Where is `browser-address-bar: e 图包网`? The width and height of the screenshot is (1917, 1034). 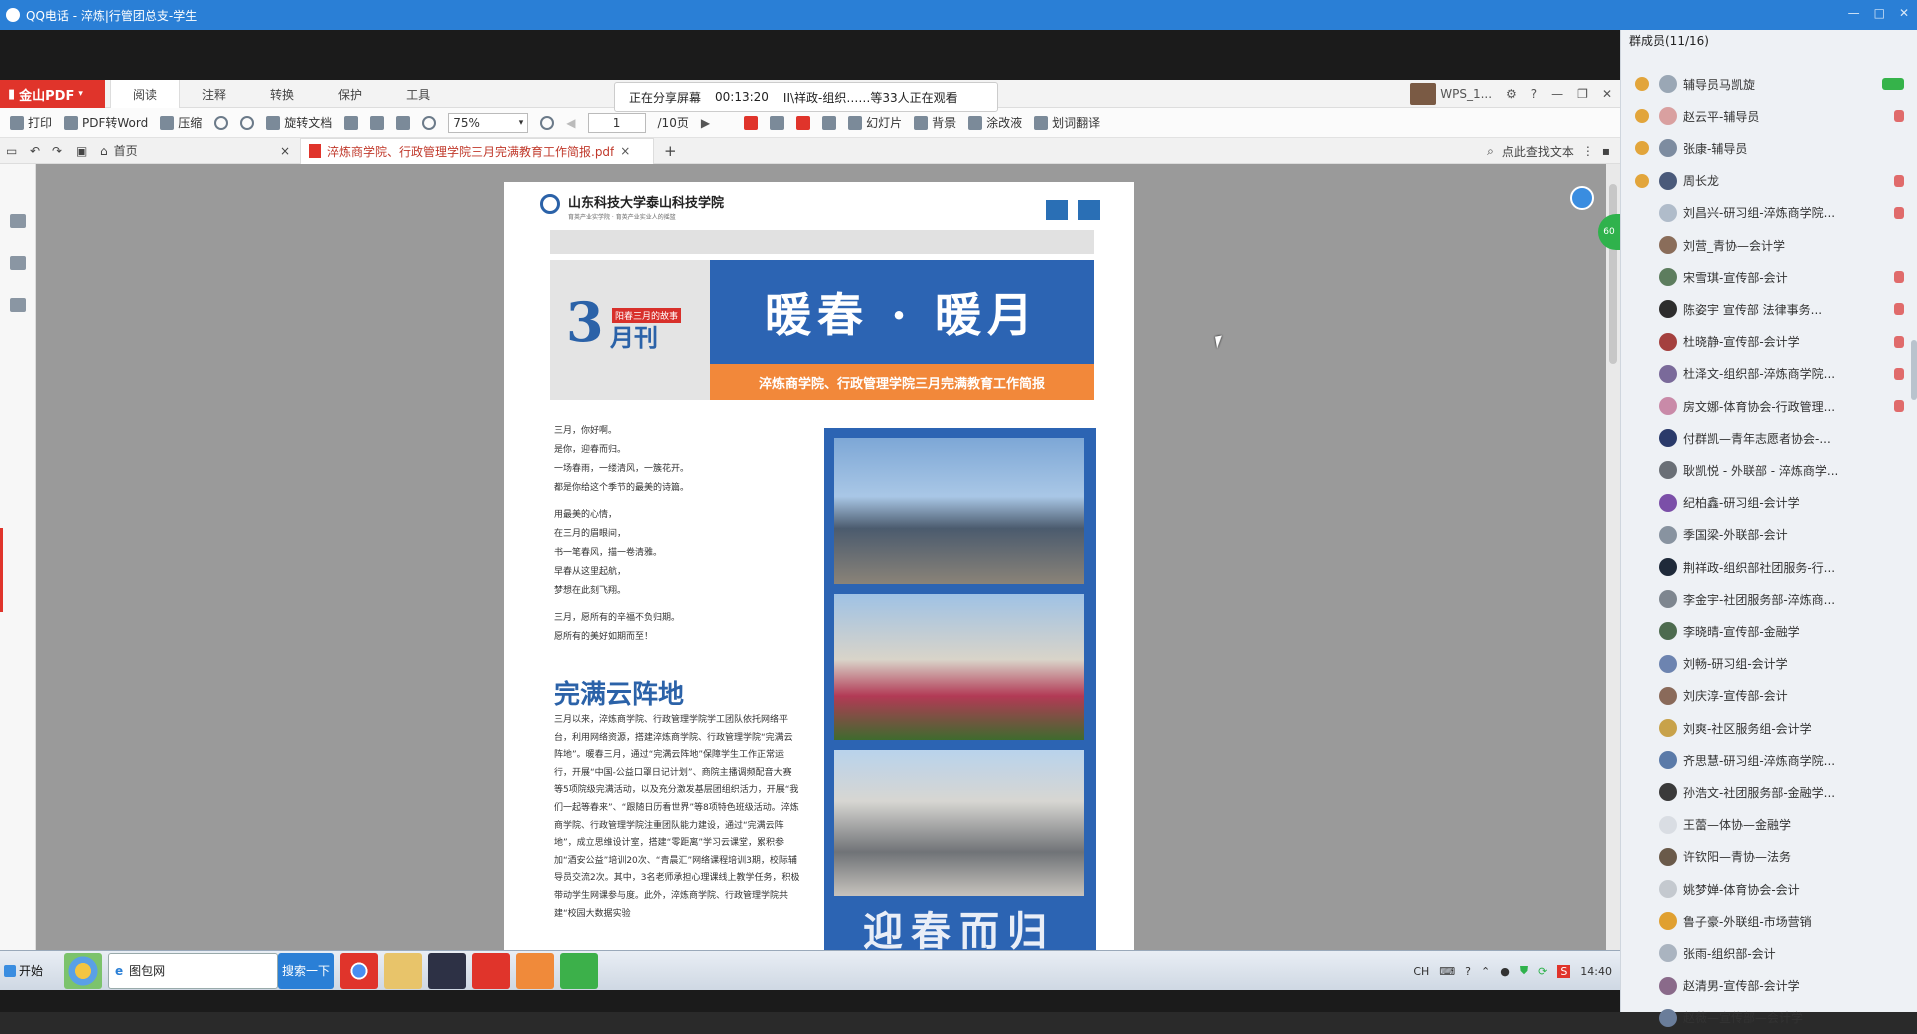 browser-address-bar: e 图包网 is located at coordinates (193, 970).